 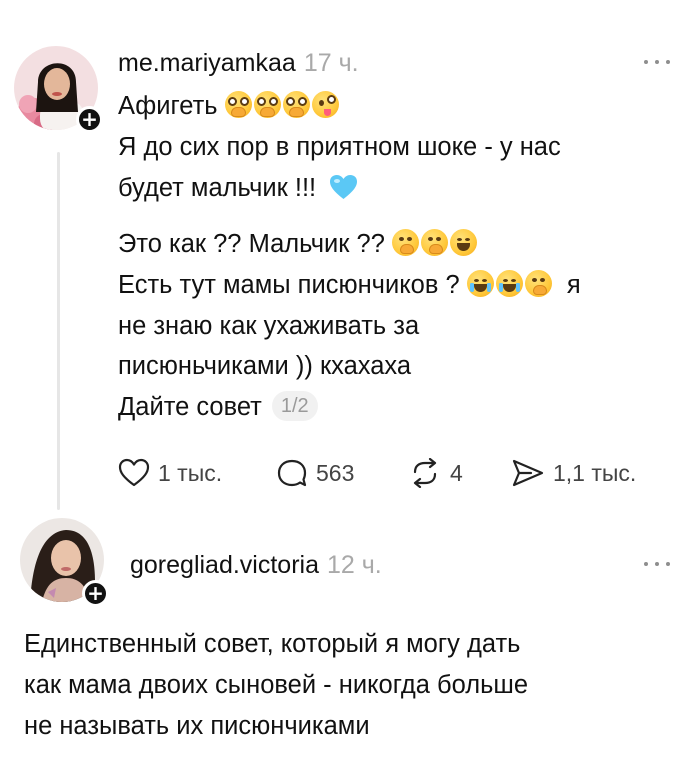 I want to click on repost-button: 4, so click(x=435, y=473).